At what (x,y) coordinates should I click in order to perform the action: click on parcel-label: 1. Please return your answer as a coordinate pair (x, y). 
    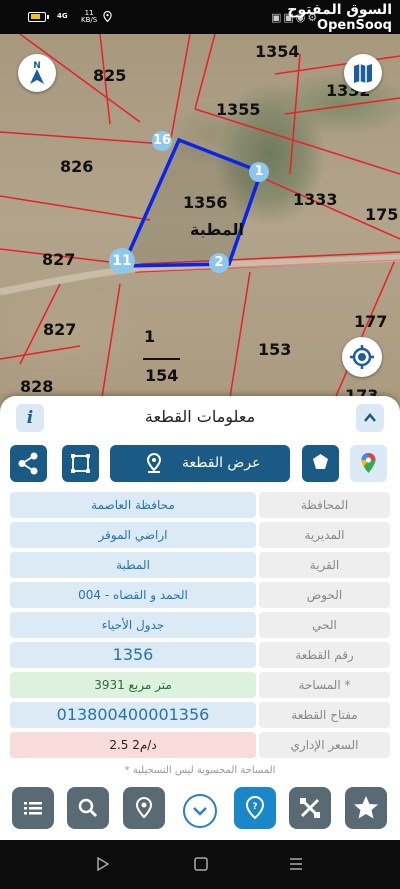
    Looking at the image, I should click on (149, 336).